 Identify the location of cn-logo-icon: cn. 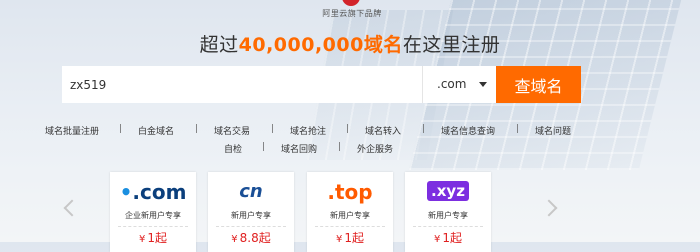
(251, 192).